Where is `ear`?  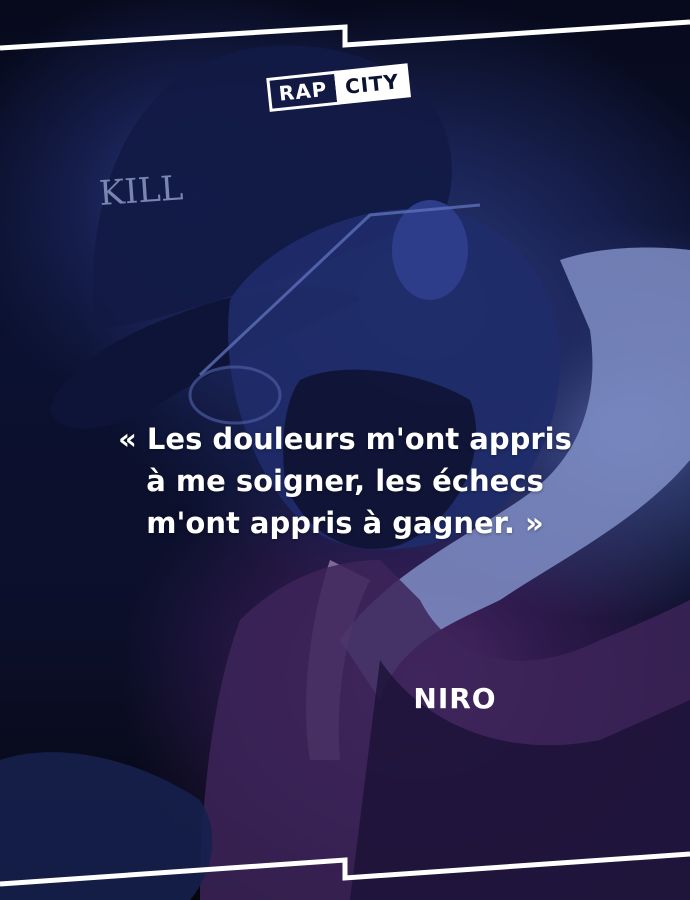 ear is located at coordinates (430, 250).